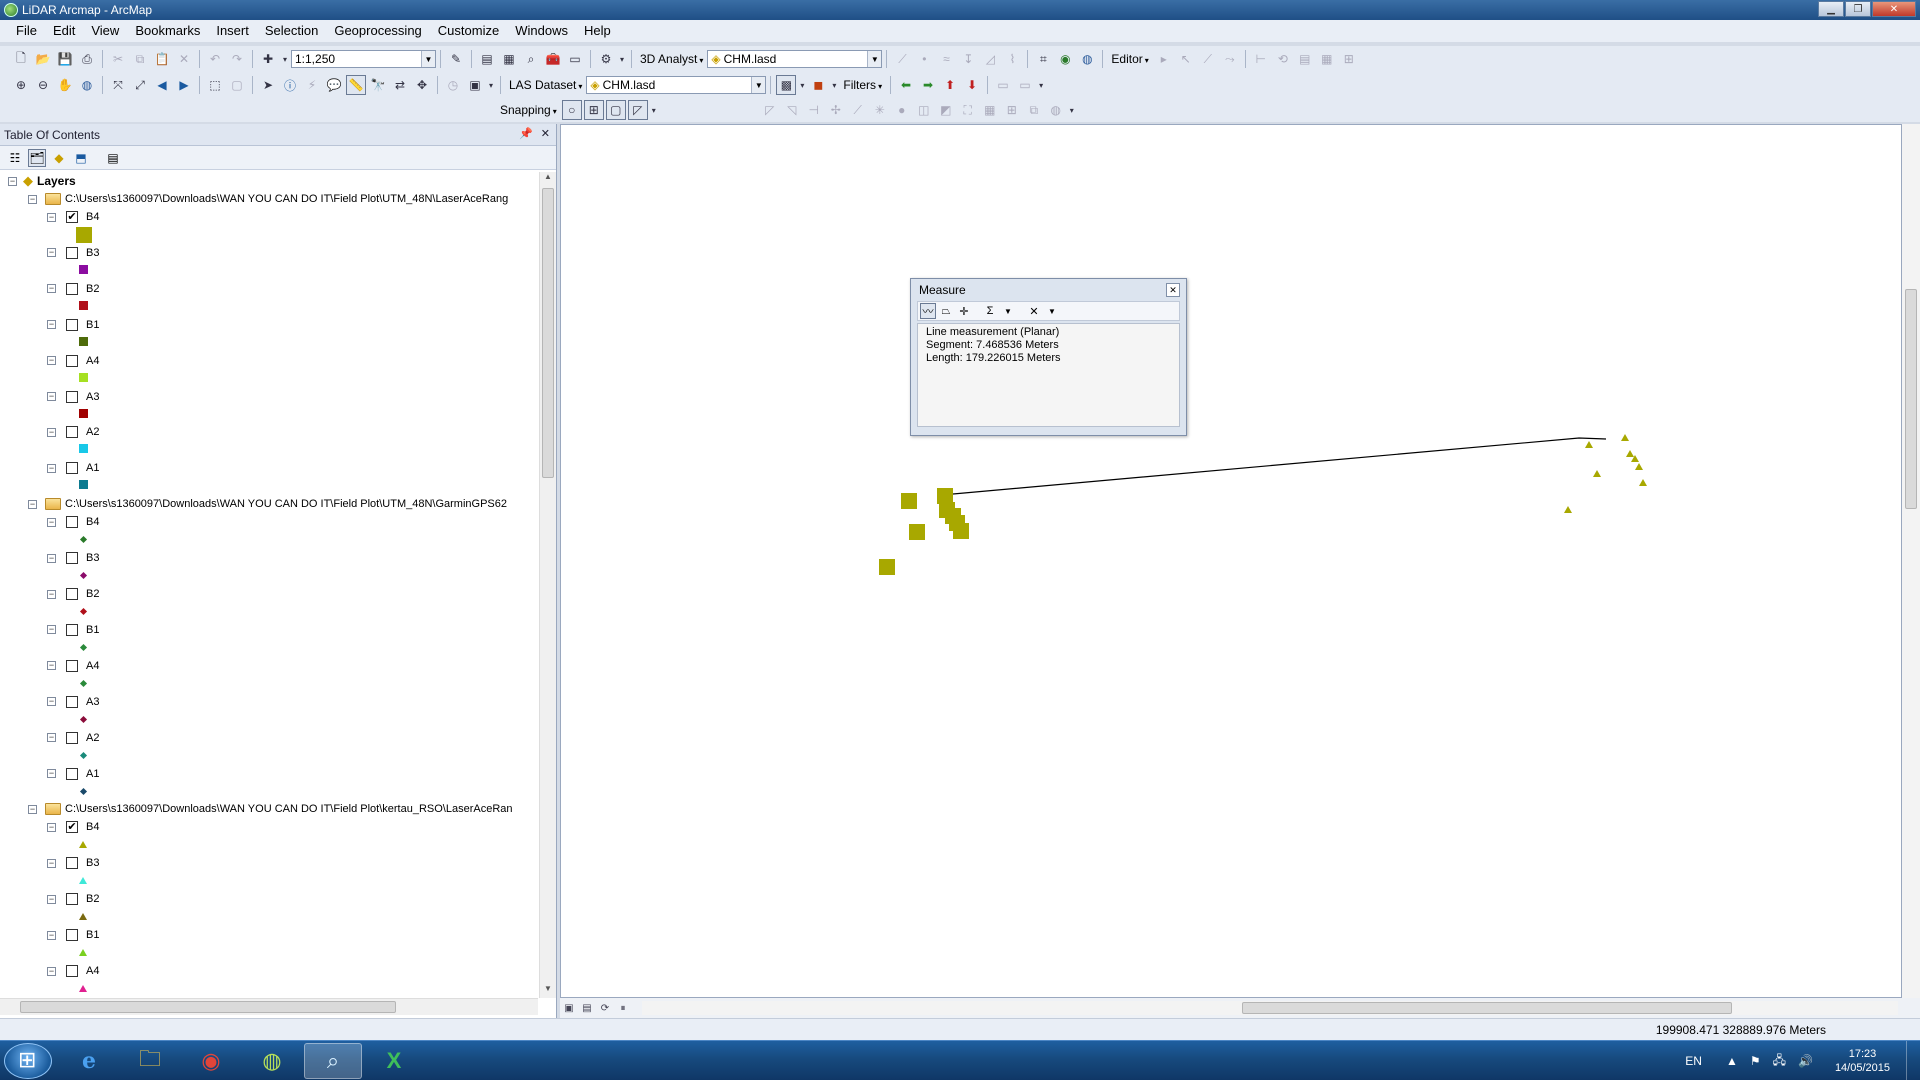 The height and width of the screenshot is (1080, 1920). What do you see at coordinates (150, 1061) in the screenshot?
I see `explorer-icon: 🗀` at bounding box center [150, 1061].